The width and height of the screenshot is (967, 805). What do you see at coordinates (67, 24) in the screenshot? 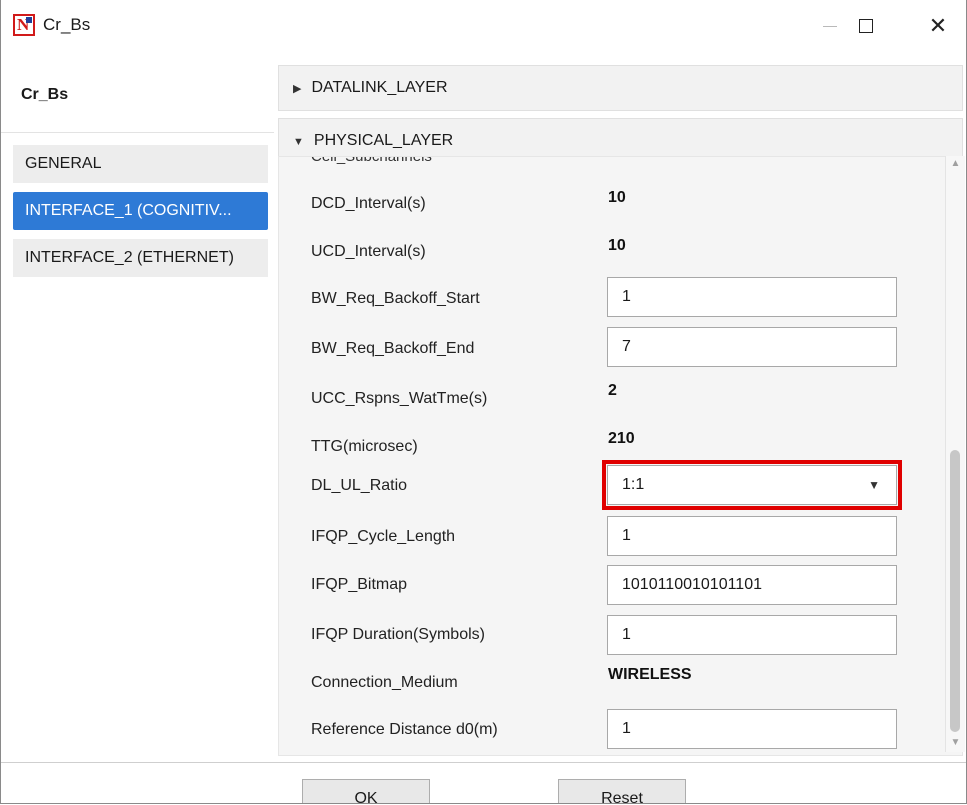
I see `window-title: Cr_Bs` at bounding box center [67, 24].